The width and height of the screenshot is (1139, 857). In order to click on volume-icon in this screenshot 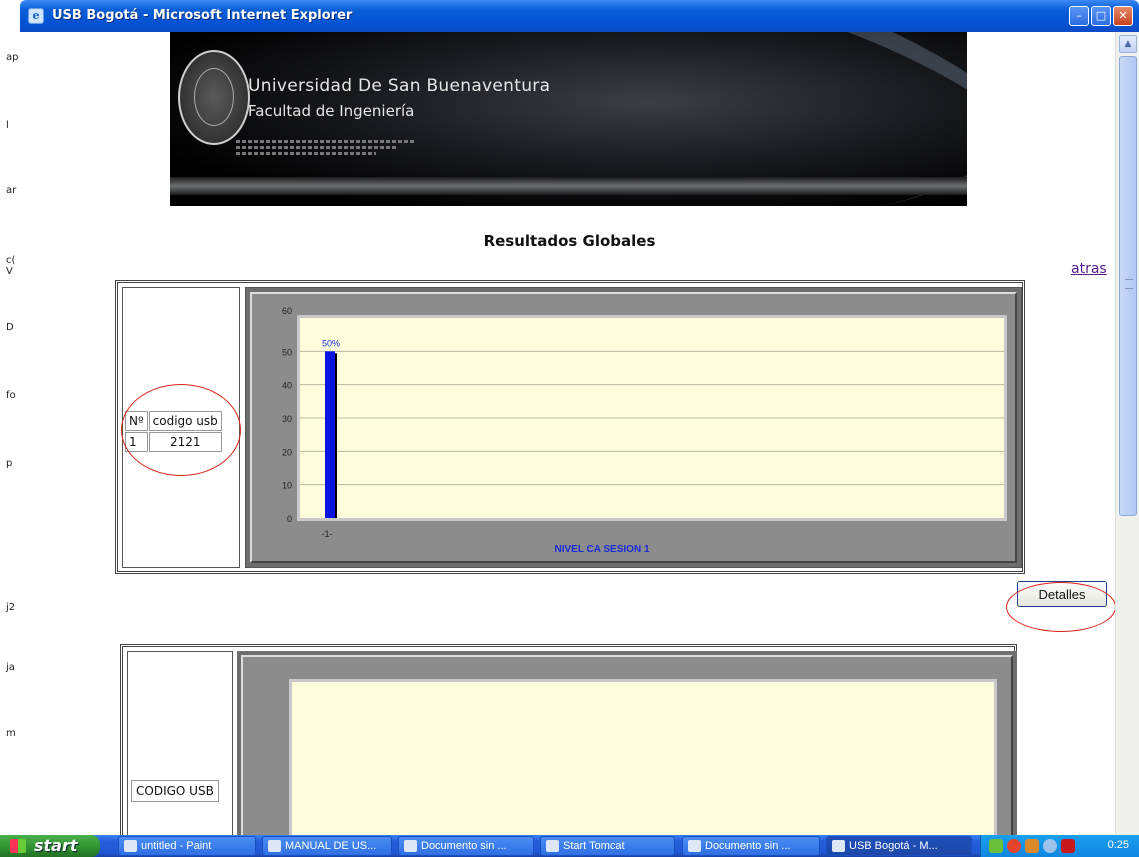, I will do `click(1032, 846)`.